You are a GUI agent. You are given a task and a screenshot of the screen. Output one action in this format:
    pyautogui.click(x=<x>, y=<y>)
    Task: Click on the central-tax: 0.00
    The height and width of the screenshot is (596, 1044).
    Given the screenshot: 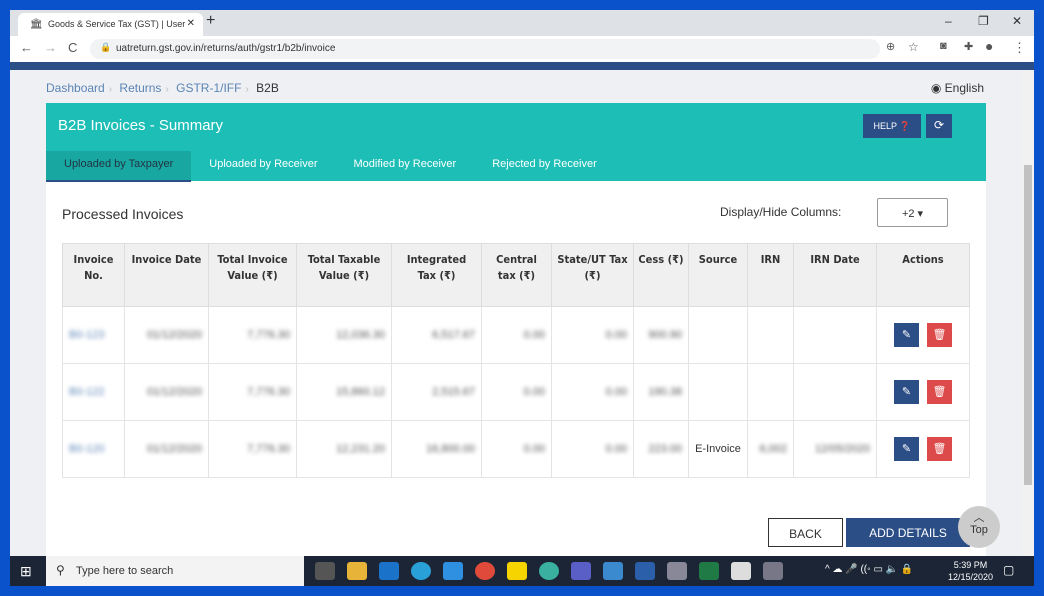 What is the action you would take?
    pyautogui.click(x=516, y=392)
    